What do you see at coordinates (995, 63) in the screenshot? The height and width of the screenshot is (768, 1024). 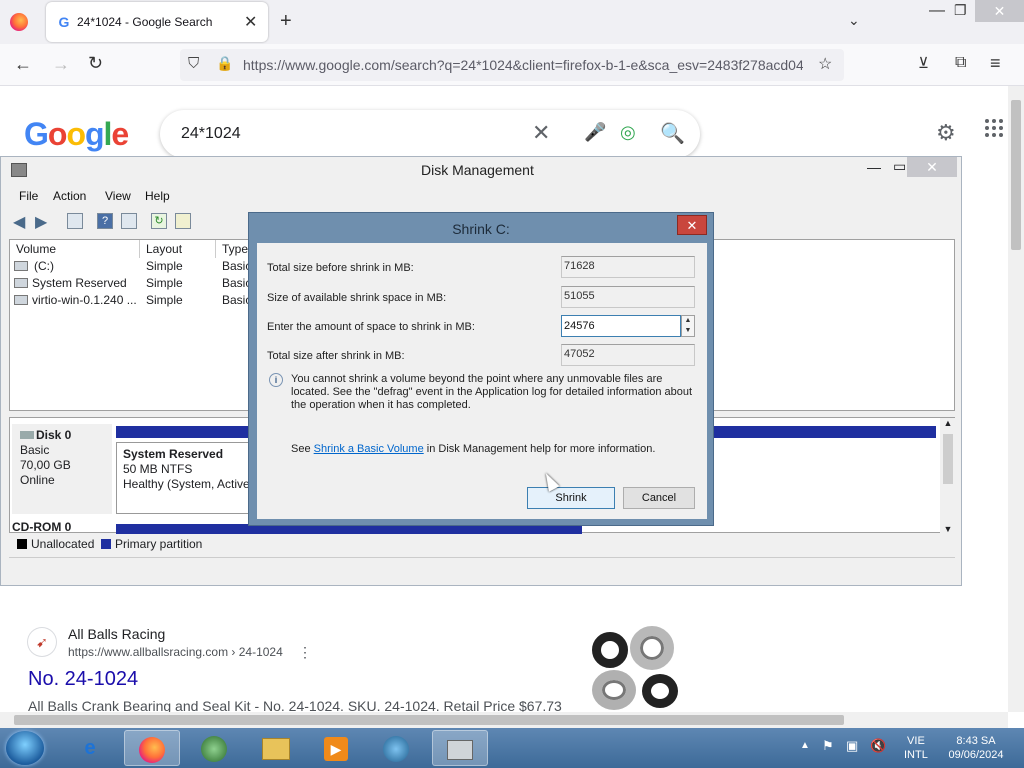 I see `menu-icon: ≡` at bounding box center [995, 63].